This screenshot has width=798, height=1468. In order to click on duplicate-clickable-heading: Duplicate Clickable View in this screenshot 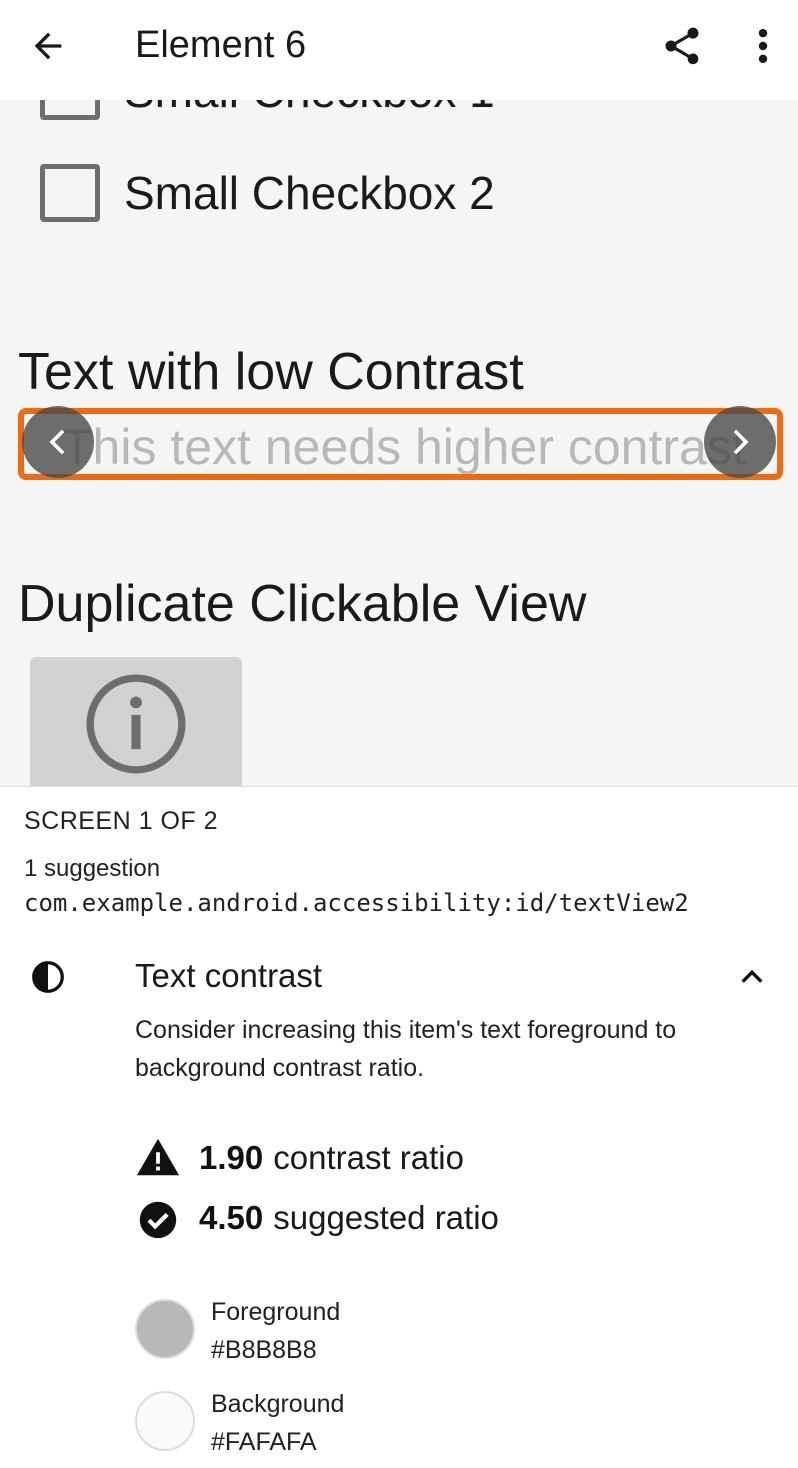, I will do `click(302, 604)`.